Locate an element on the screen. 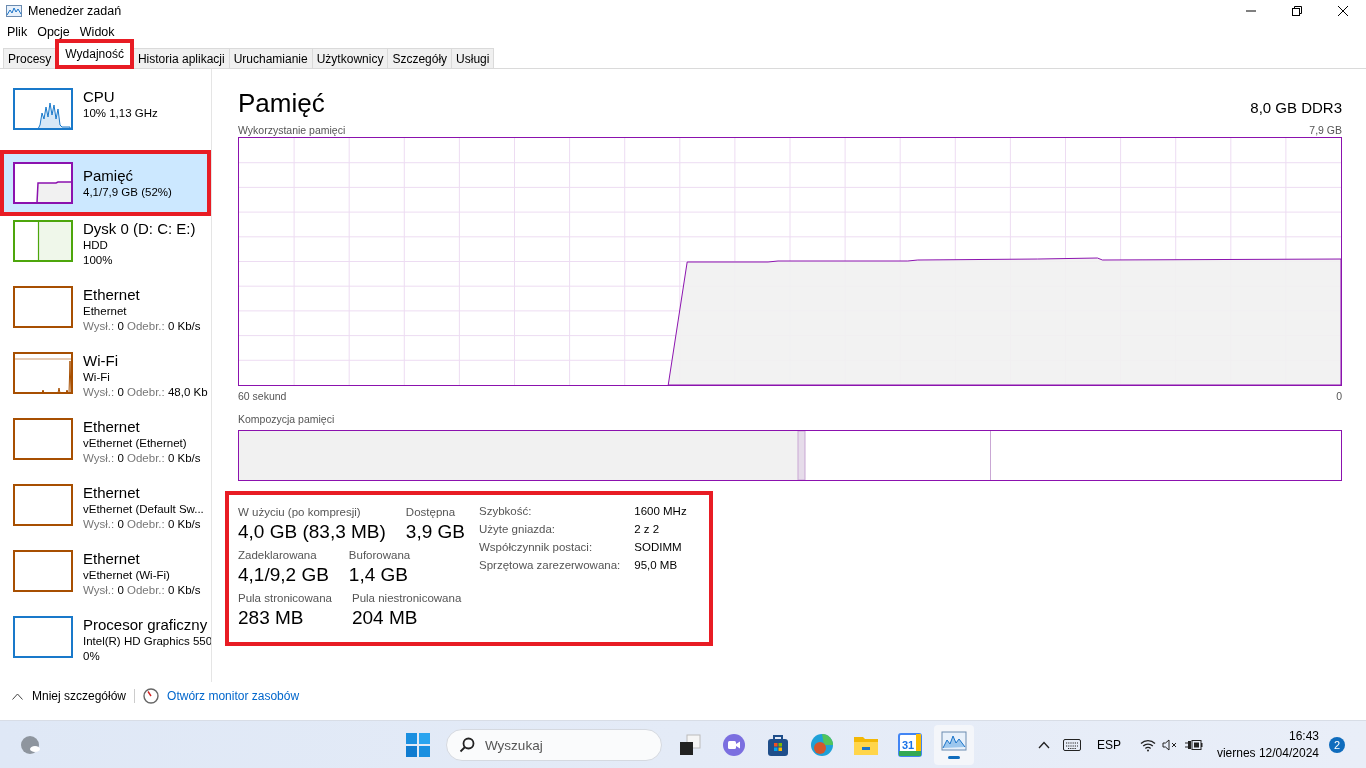 The image size is (1366, 768). task-manager-icon is located at coordinates (954, 745).